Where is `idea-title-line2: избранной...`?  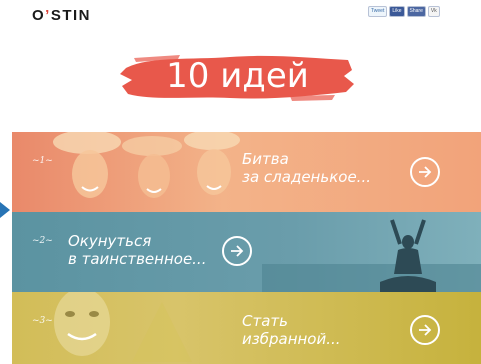
idea-title-line2: избранной... is located at coordinates (291, 339).